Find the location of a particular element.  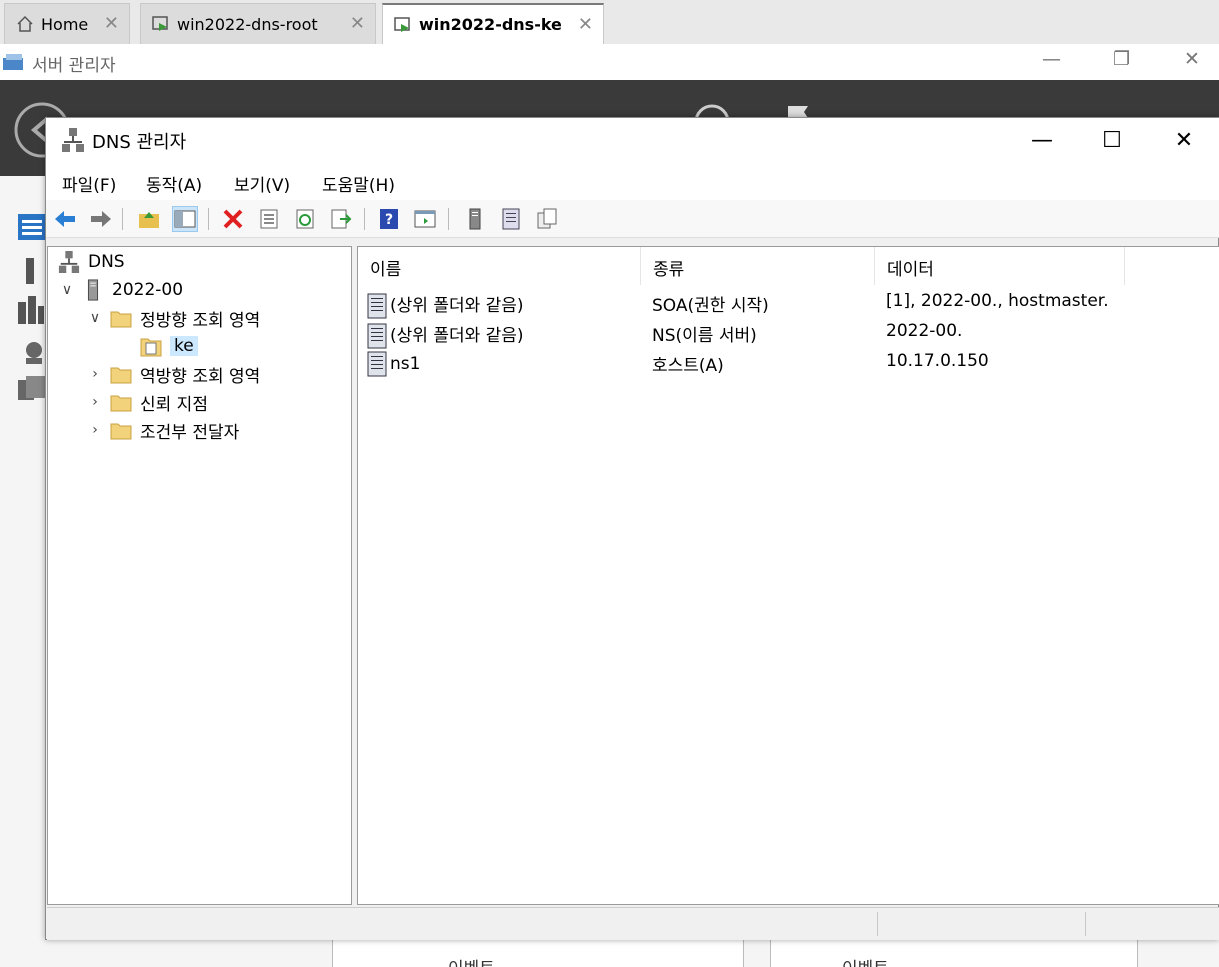

record-name: (상위 폴더와 같음) is located at coordinates (457, 336).